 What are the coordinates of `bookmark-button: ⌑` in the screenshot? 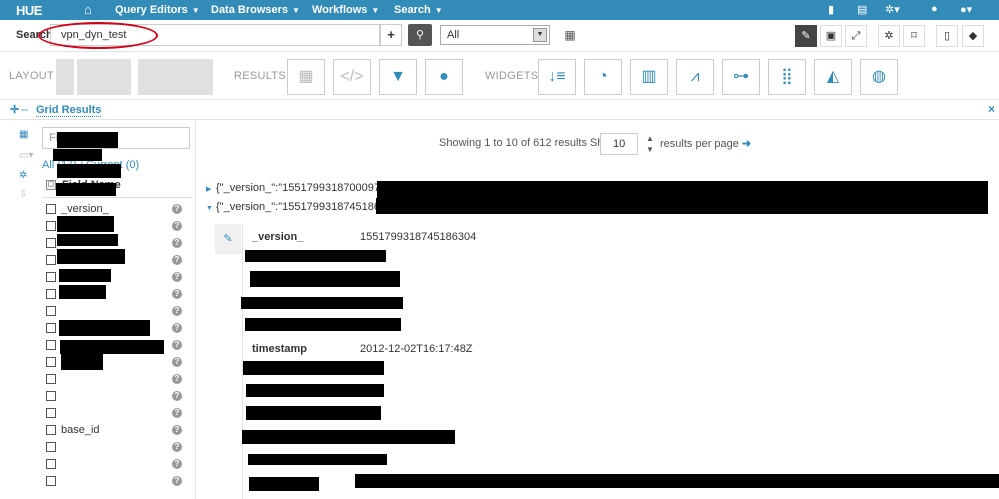 It's located at (914, 36).